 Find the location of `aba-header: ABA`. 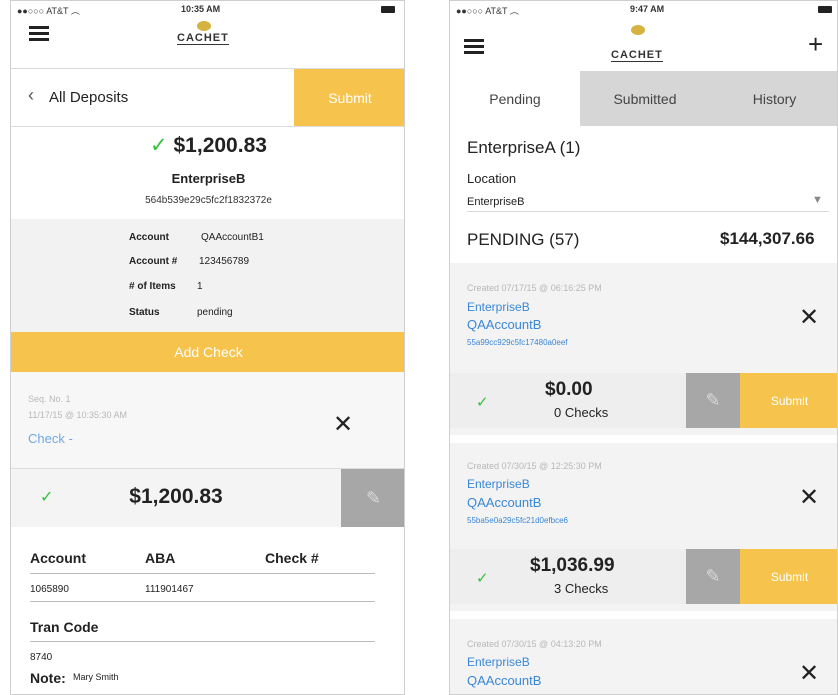

aba-header: ABA is located at coordinates (160, 558).